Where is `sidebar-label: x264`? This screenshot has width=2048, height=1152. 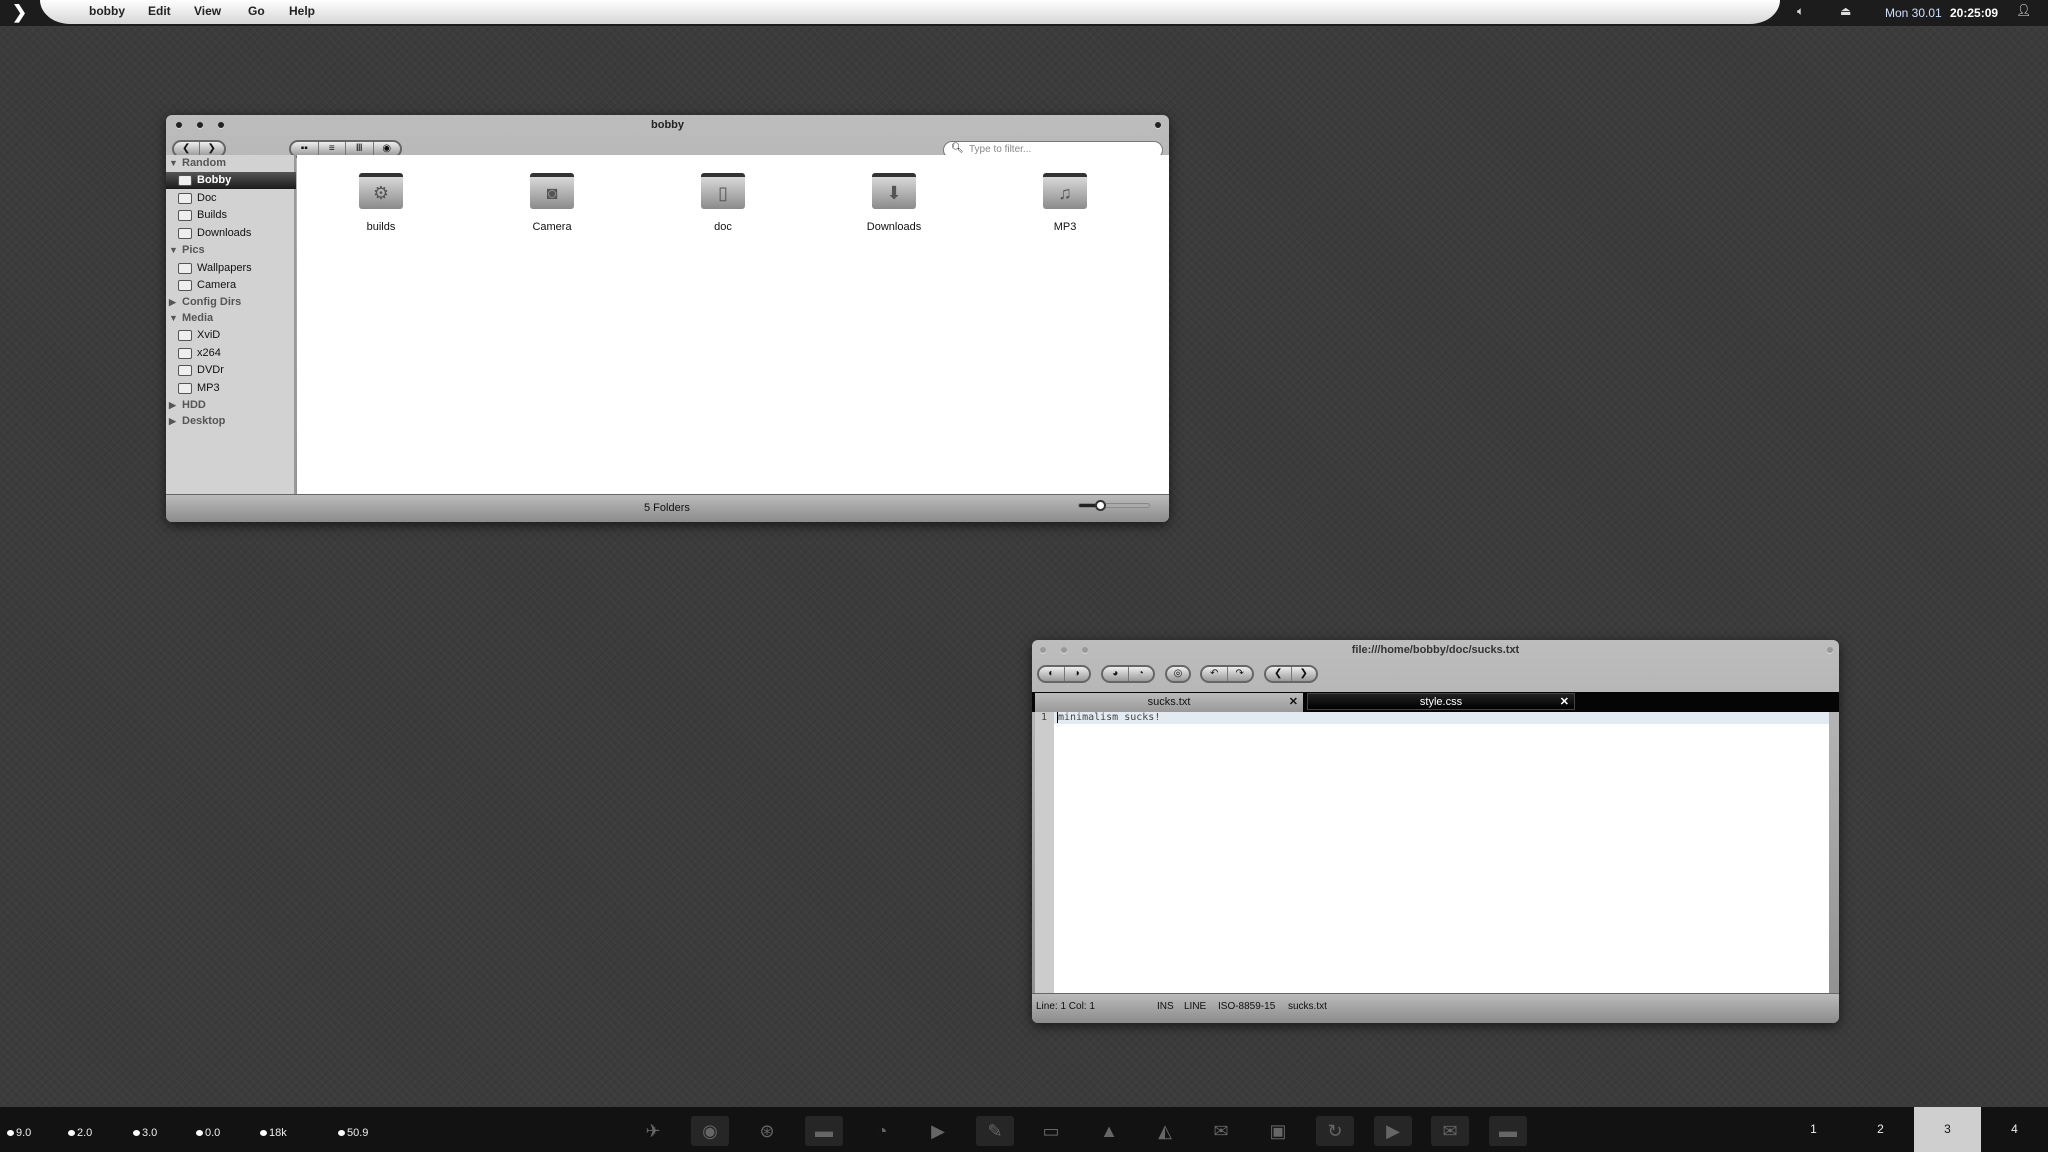
sidebar-label: x264 is located at coordinates (209, 353).